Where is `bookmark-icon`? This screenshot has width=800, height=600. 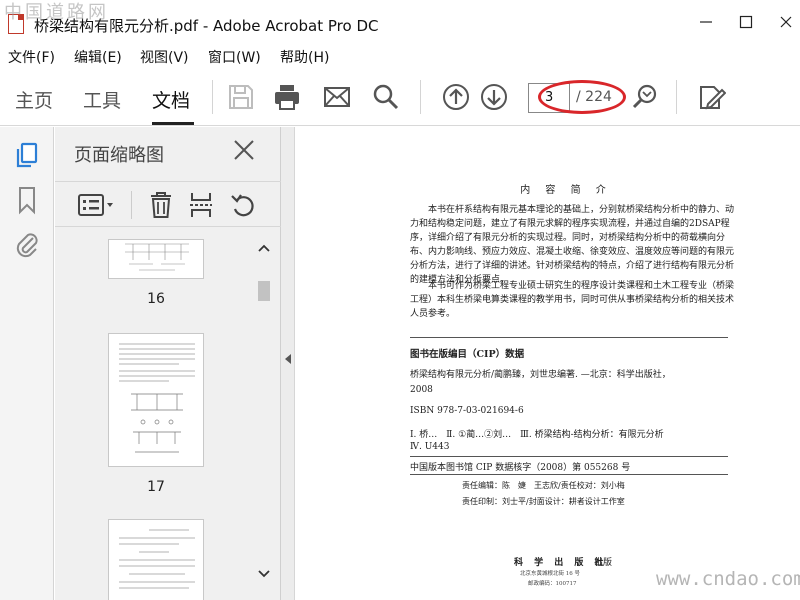
bookmark-icon is located at coordinates (27, 200).